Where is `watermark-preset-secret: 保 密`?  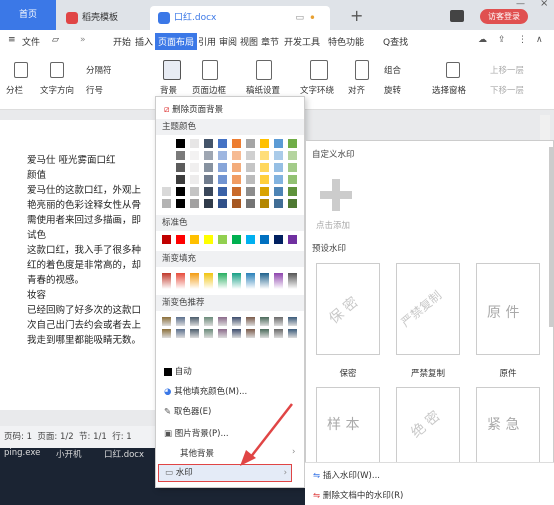
watermark-preset-secret: 保 密 is located at coordinates (348, 309).